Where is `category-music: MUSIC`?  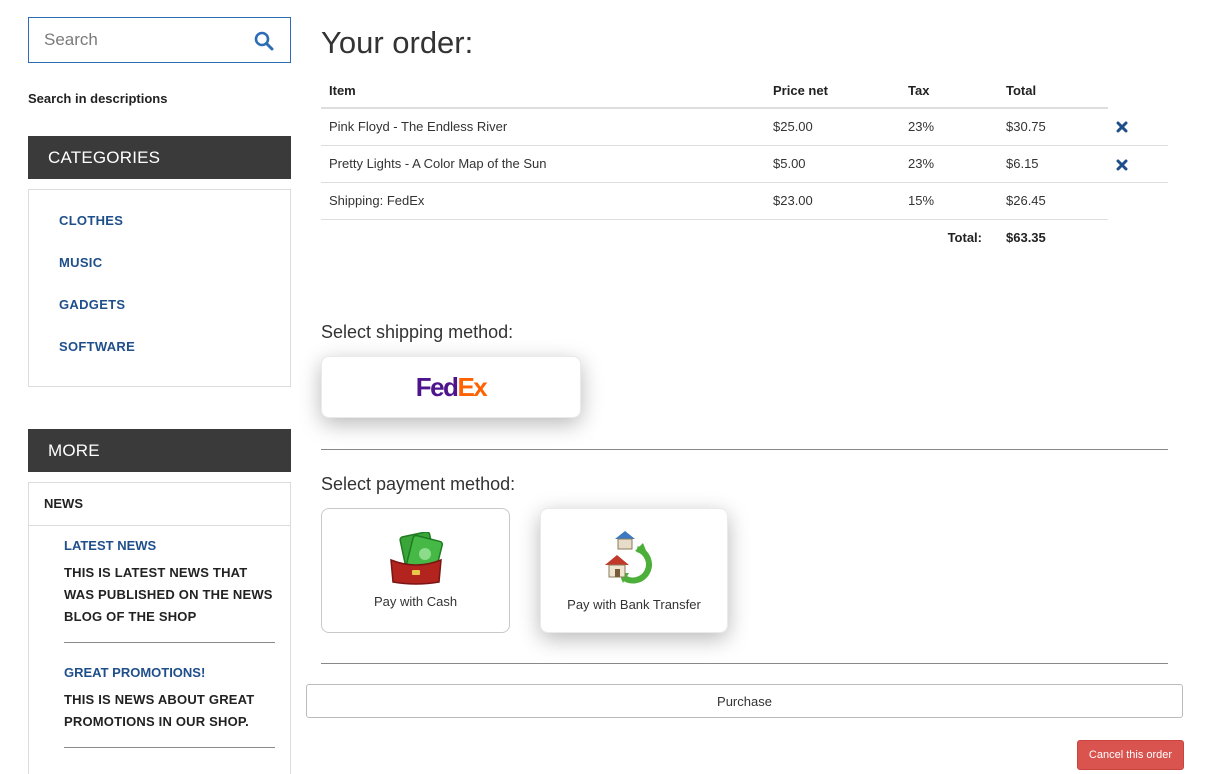 category-music: MUSIC is located at coordinates (174, 271).